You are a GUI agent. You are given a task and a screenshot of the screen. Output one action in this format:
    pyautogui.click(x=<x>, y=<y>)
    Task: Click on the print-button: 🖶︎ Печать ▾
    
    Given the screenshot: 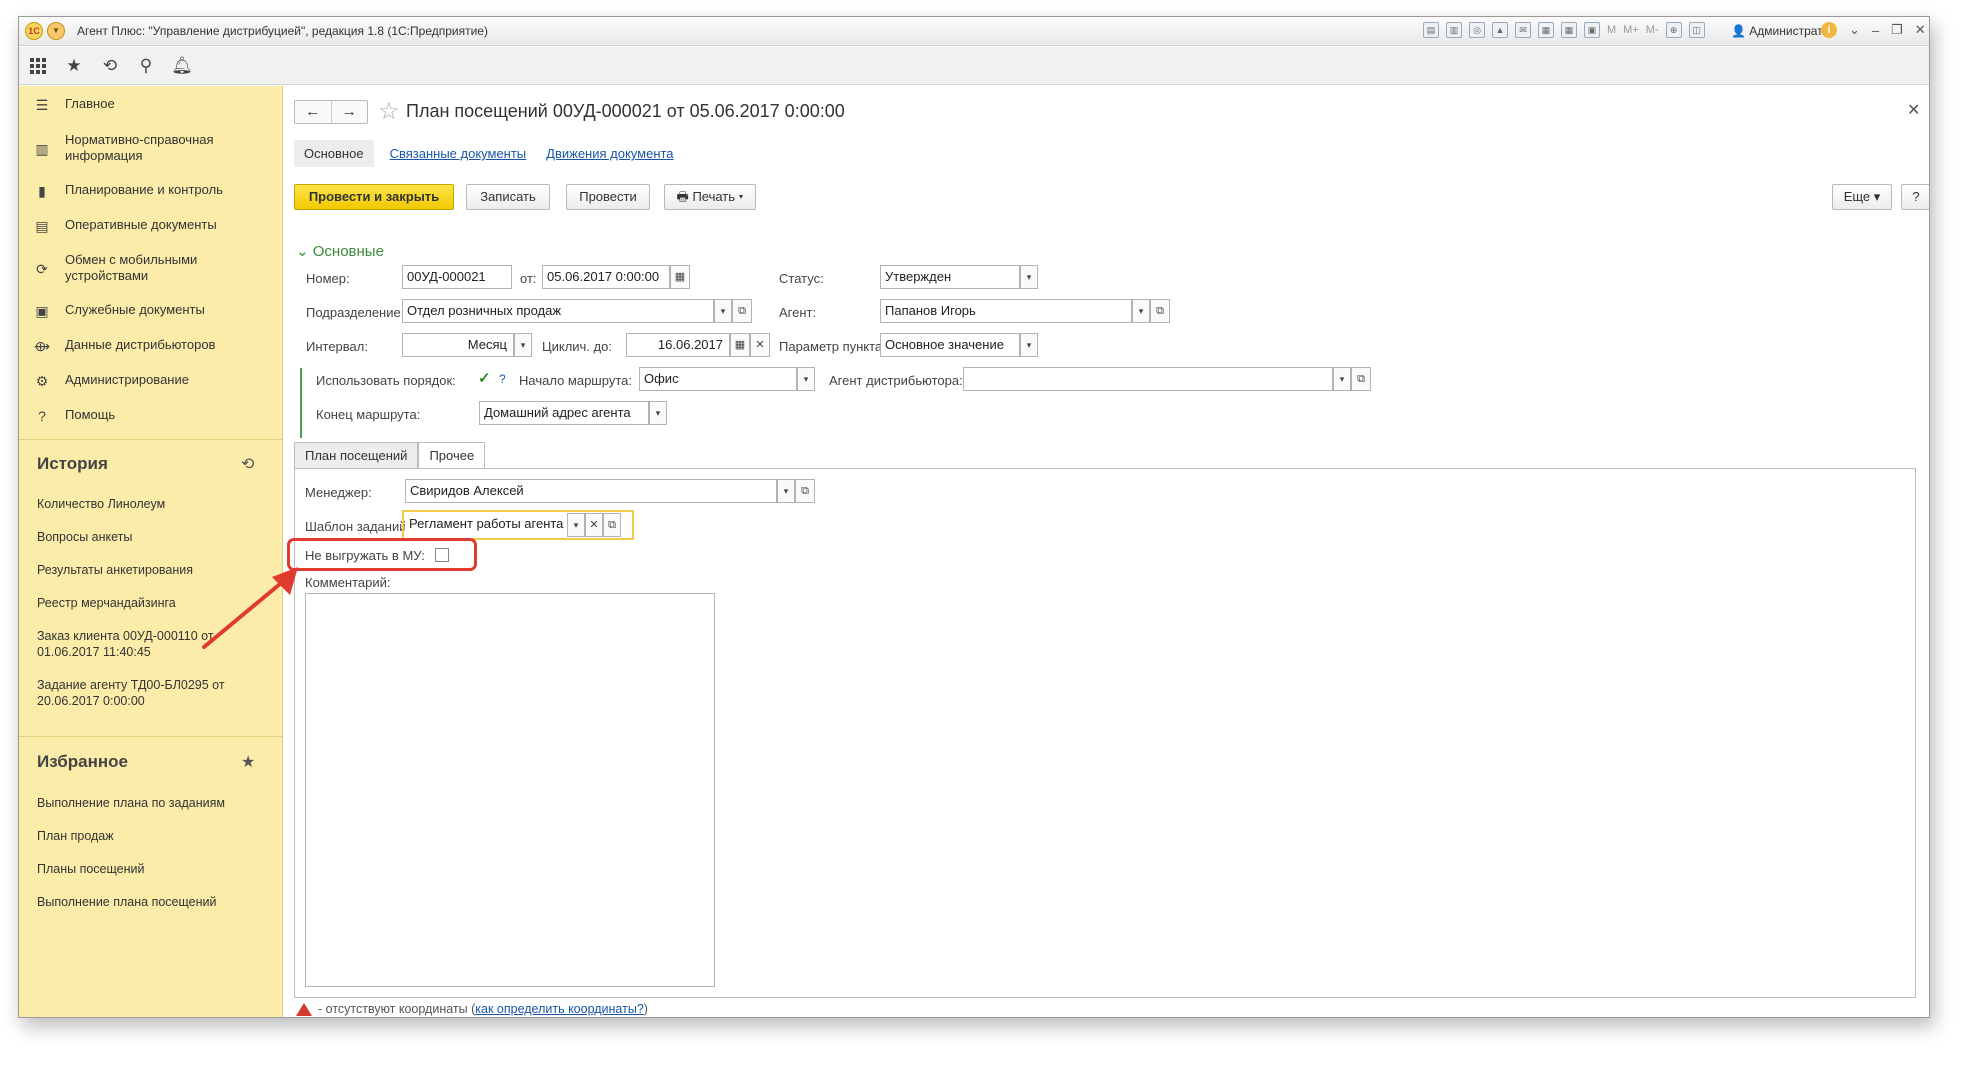 What is the action you would take?
    pyautogui.click(x=710, y=197)
    